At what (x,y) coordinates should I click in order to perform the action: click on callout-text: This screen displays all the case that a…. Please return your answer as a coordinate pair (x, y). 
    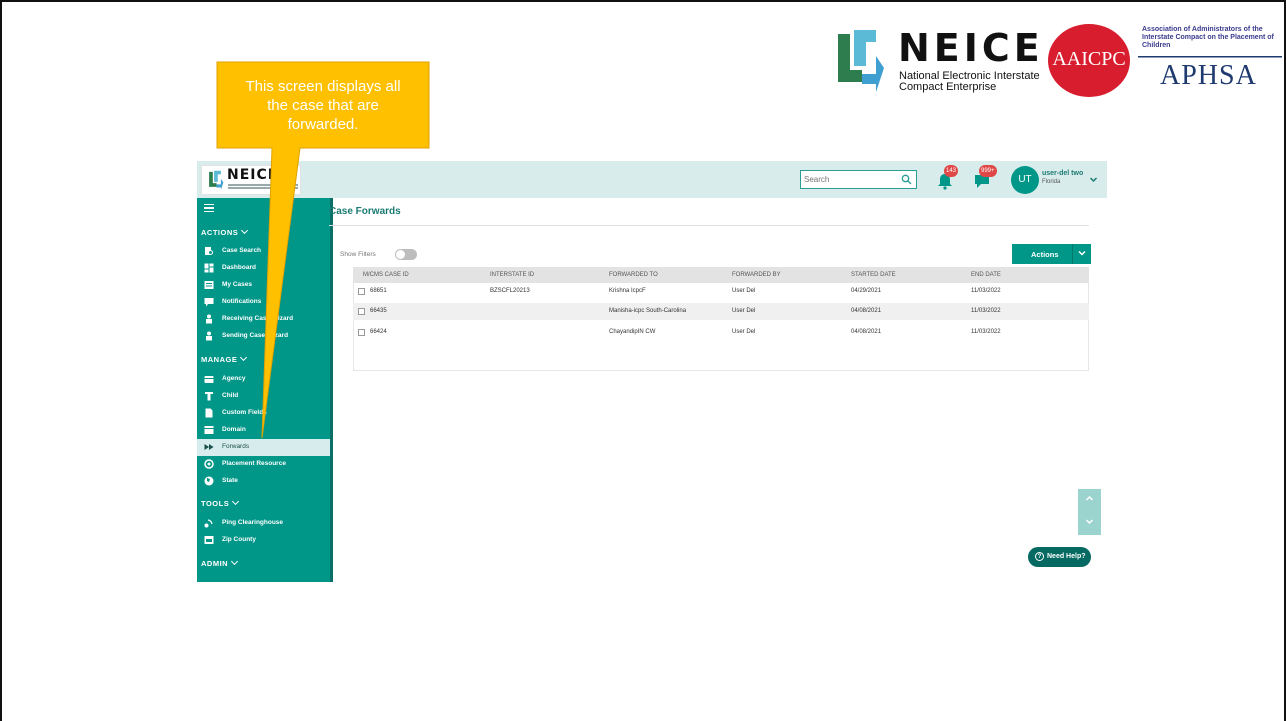
    Looking at the image, I should click on (323, 105).